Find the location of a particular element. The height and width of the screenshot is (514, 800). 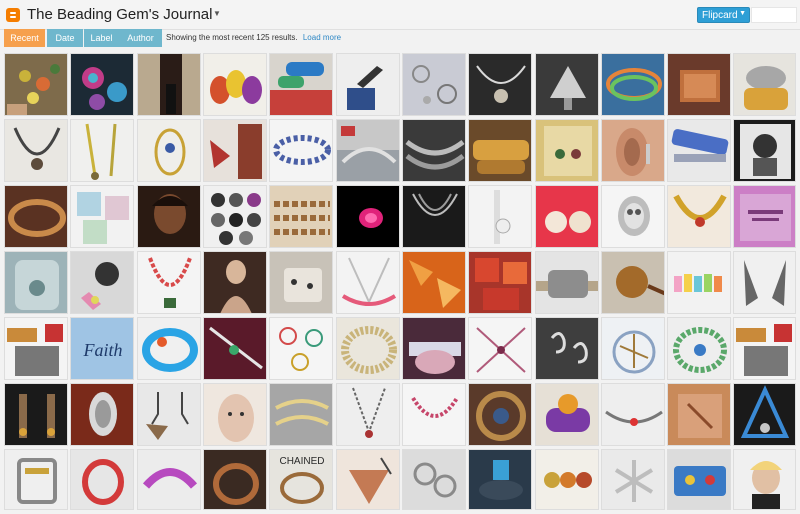

search-input is located at coordinates (774, 15).